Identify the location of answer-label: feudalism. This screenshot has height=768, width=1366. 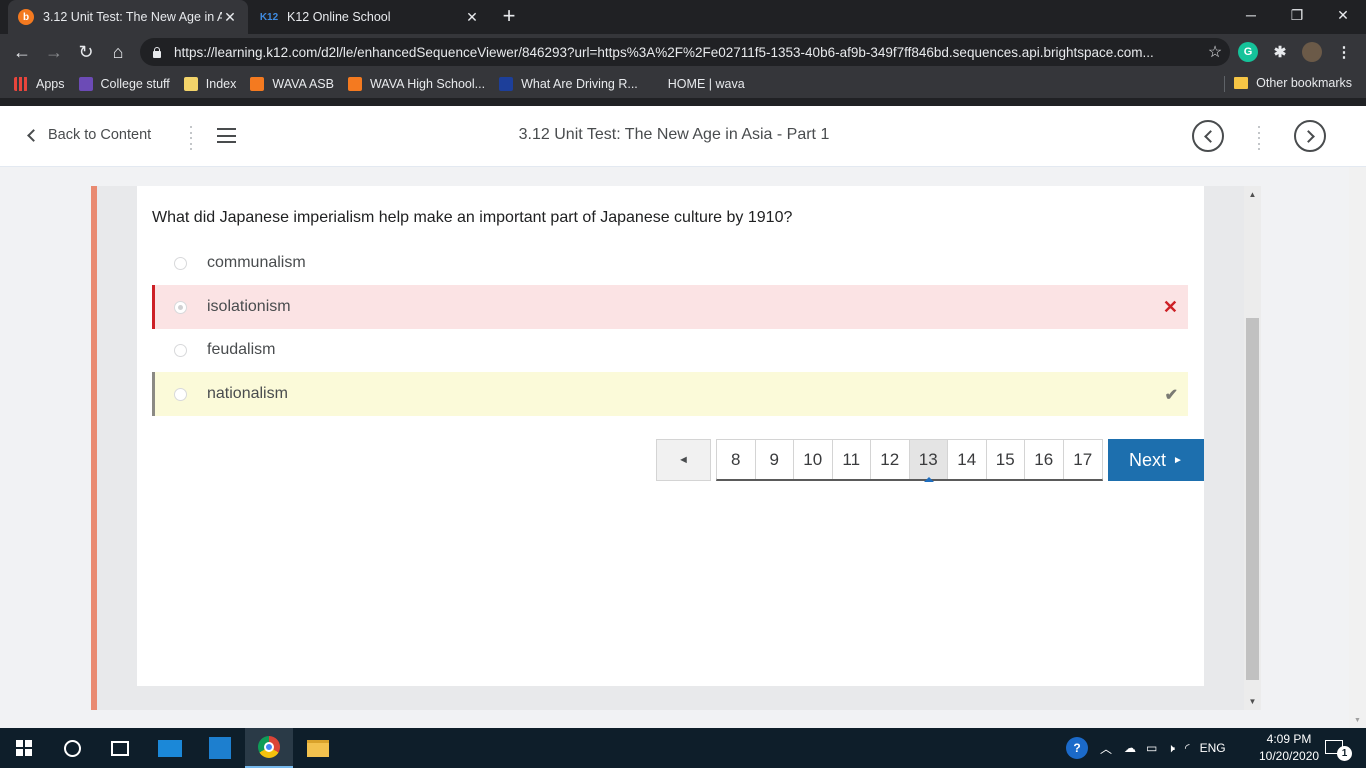
(241, 349).